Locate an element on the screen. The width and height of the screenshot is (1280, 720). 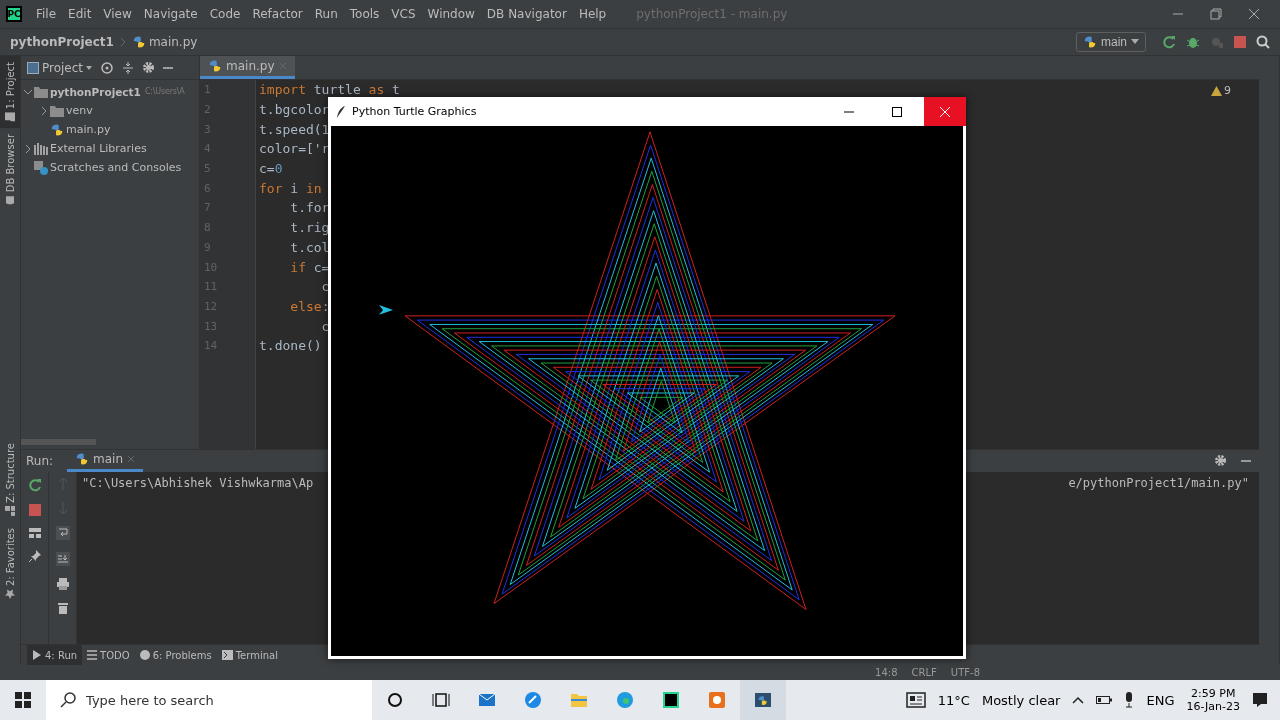
library-icon is located at coordinates (41, 148).